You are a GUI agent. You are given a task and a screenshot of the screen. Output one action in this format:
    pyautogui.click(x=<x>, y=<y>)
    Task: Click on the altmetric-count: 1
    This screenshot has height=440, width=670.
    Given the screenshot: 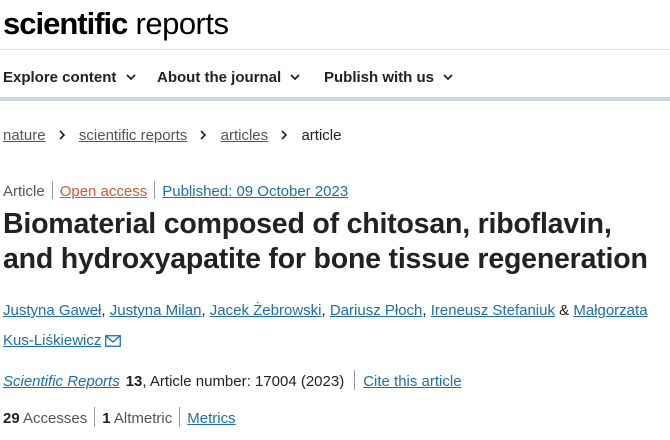 What is the action you would take?
    pyautogui.click(x=106, y=418)
    